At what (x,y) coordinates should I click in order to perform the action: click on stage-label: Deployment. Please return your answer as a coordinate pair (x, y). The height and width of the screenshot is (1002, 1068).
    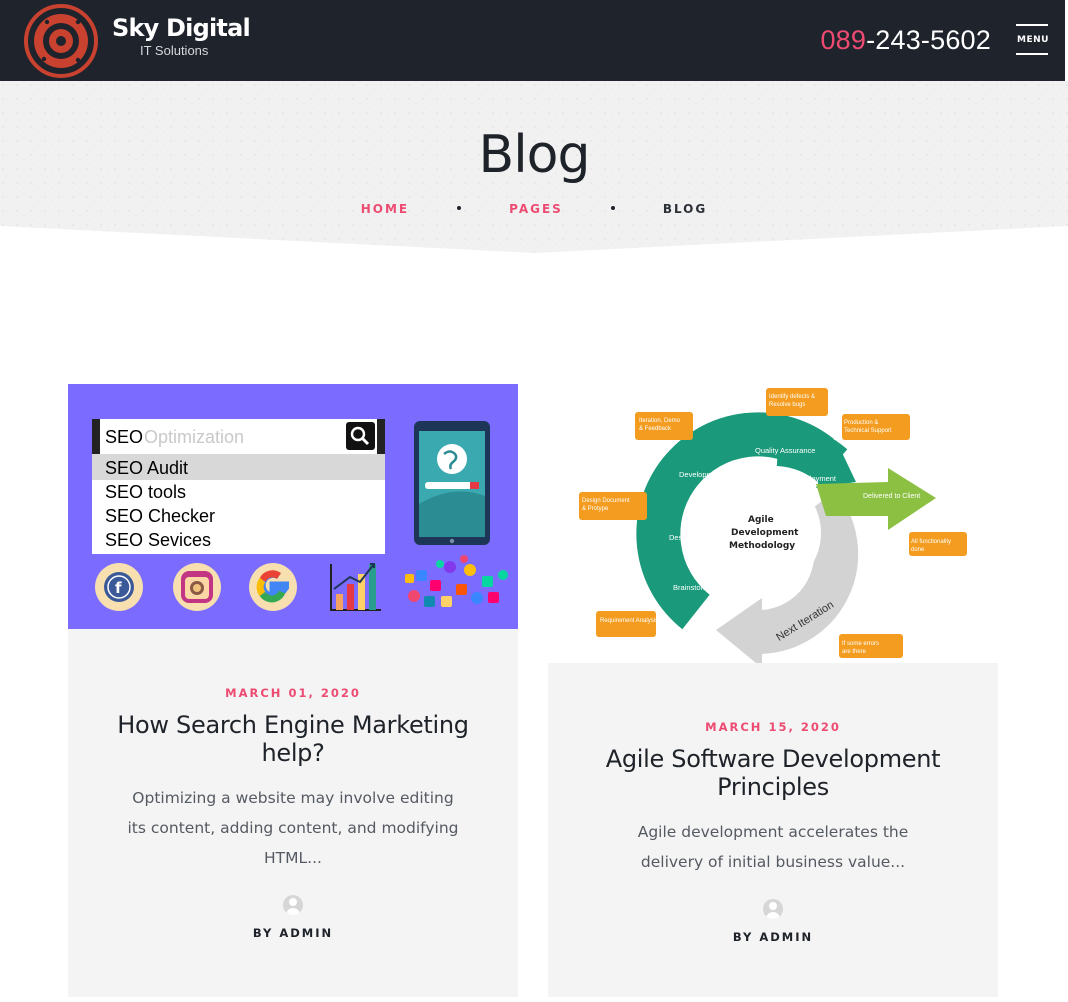
    Looking at the image, I should click on (816, 478).